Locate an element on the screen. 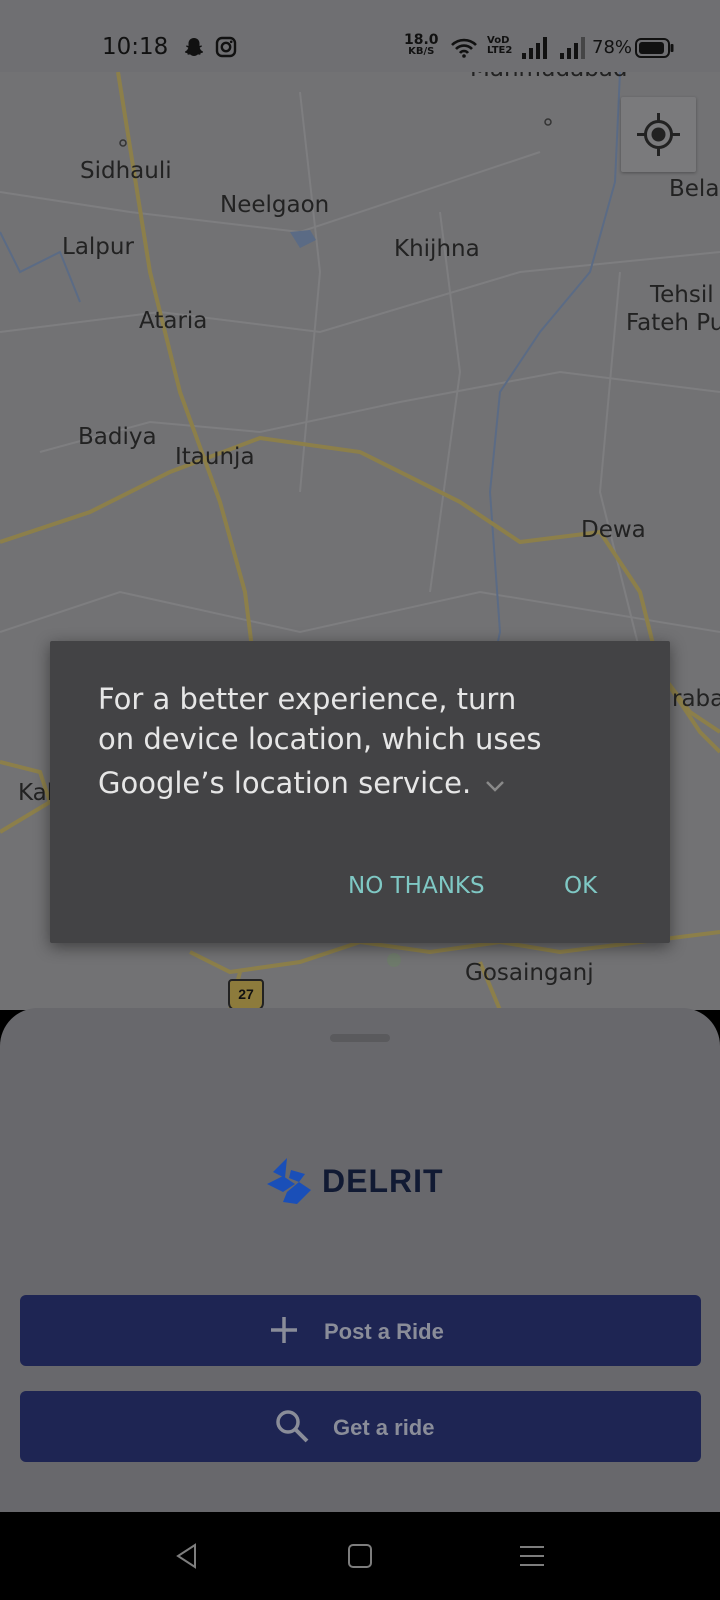 The width and height of the screenshot is (720, 1600). my-location-icon is located at coordinates (658, 134).